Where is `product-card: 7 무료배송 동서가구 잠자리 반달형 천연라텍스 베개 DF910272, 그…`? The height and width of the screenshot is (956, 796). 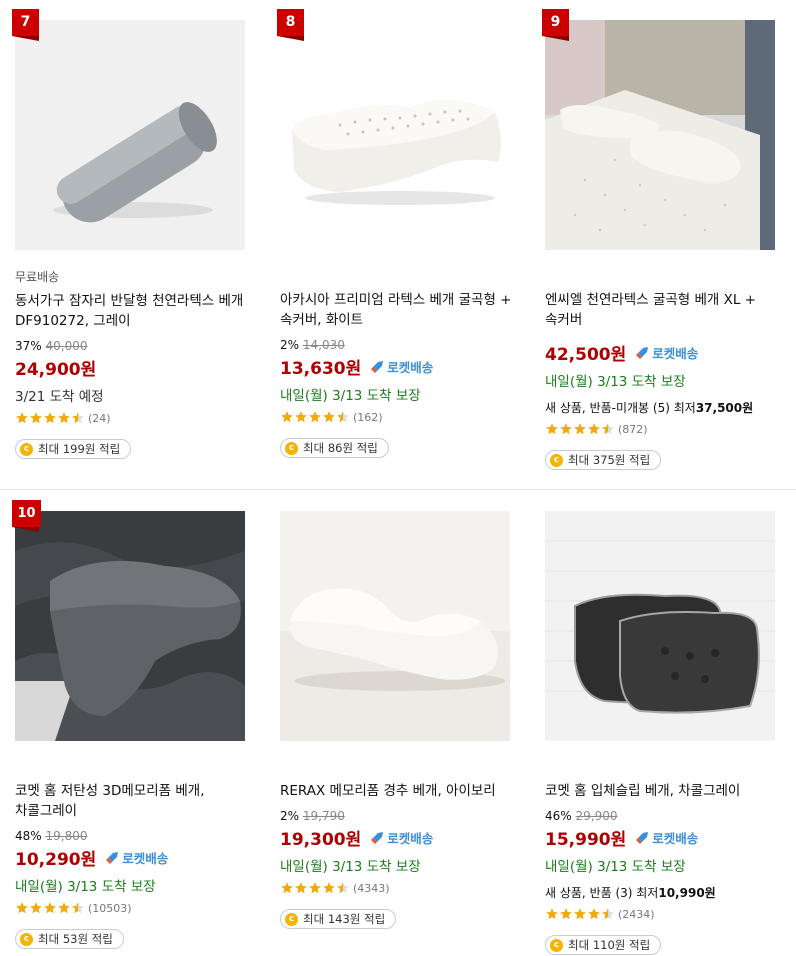 product-card: 7 무료배송 동서가구 잠자리 반달형 천연라텍스 베개 DF910272, 그… is located at coordinates (133, 234).